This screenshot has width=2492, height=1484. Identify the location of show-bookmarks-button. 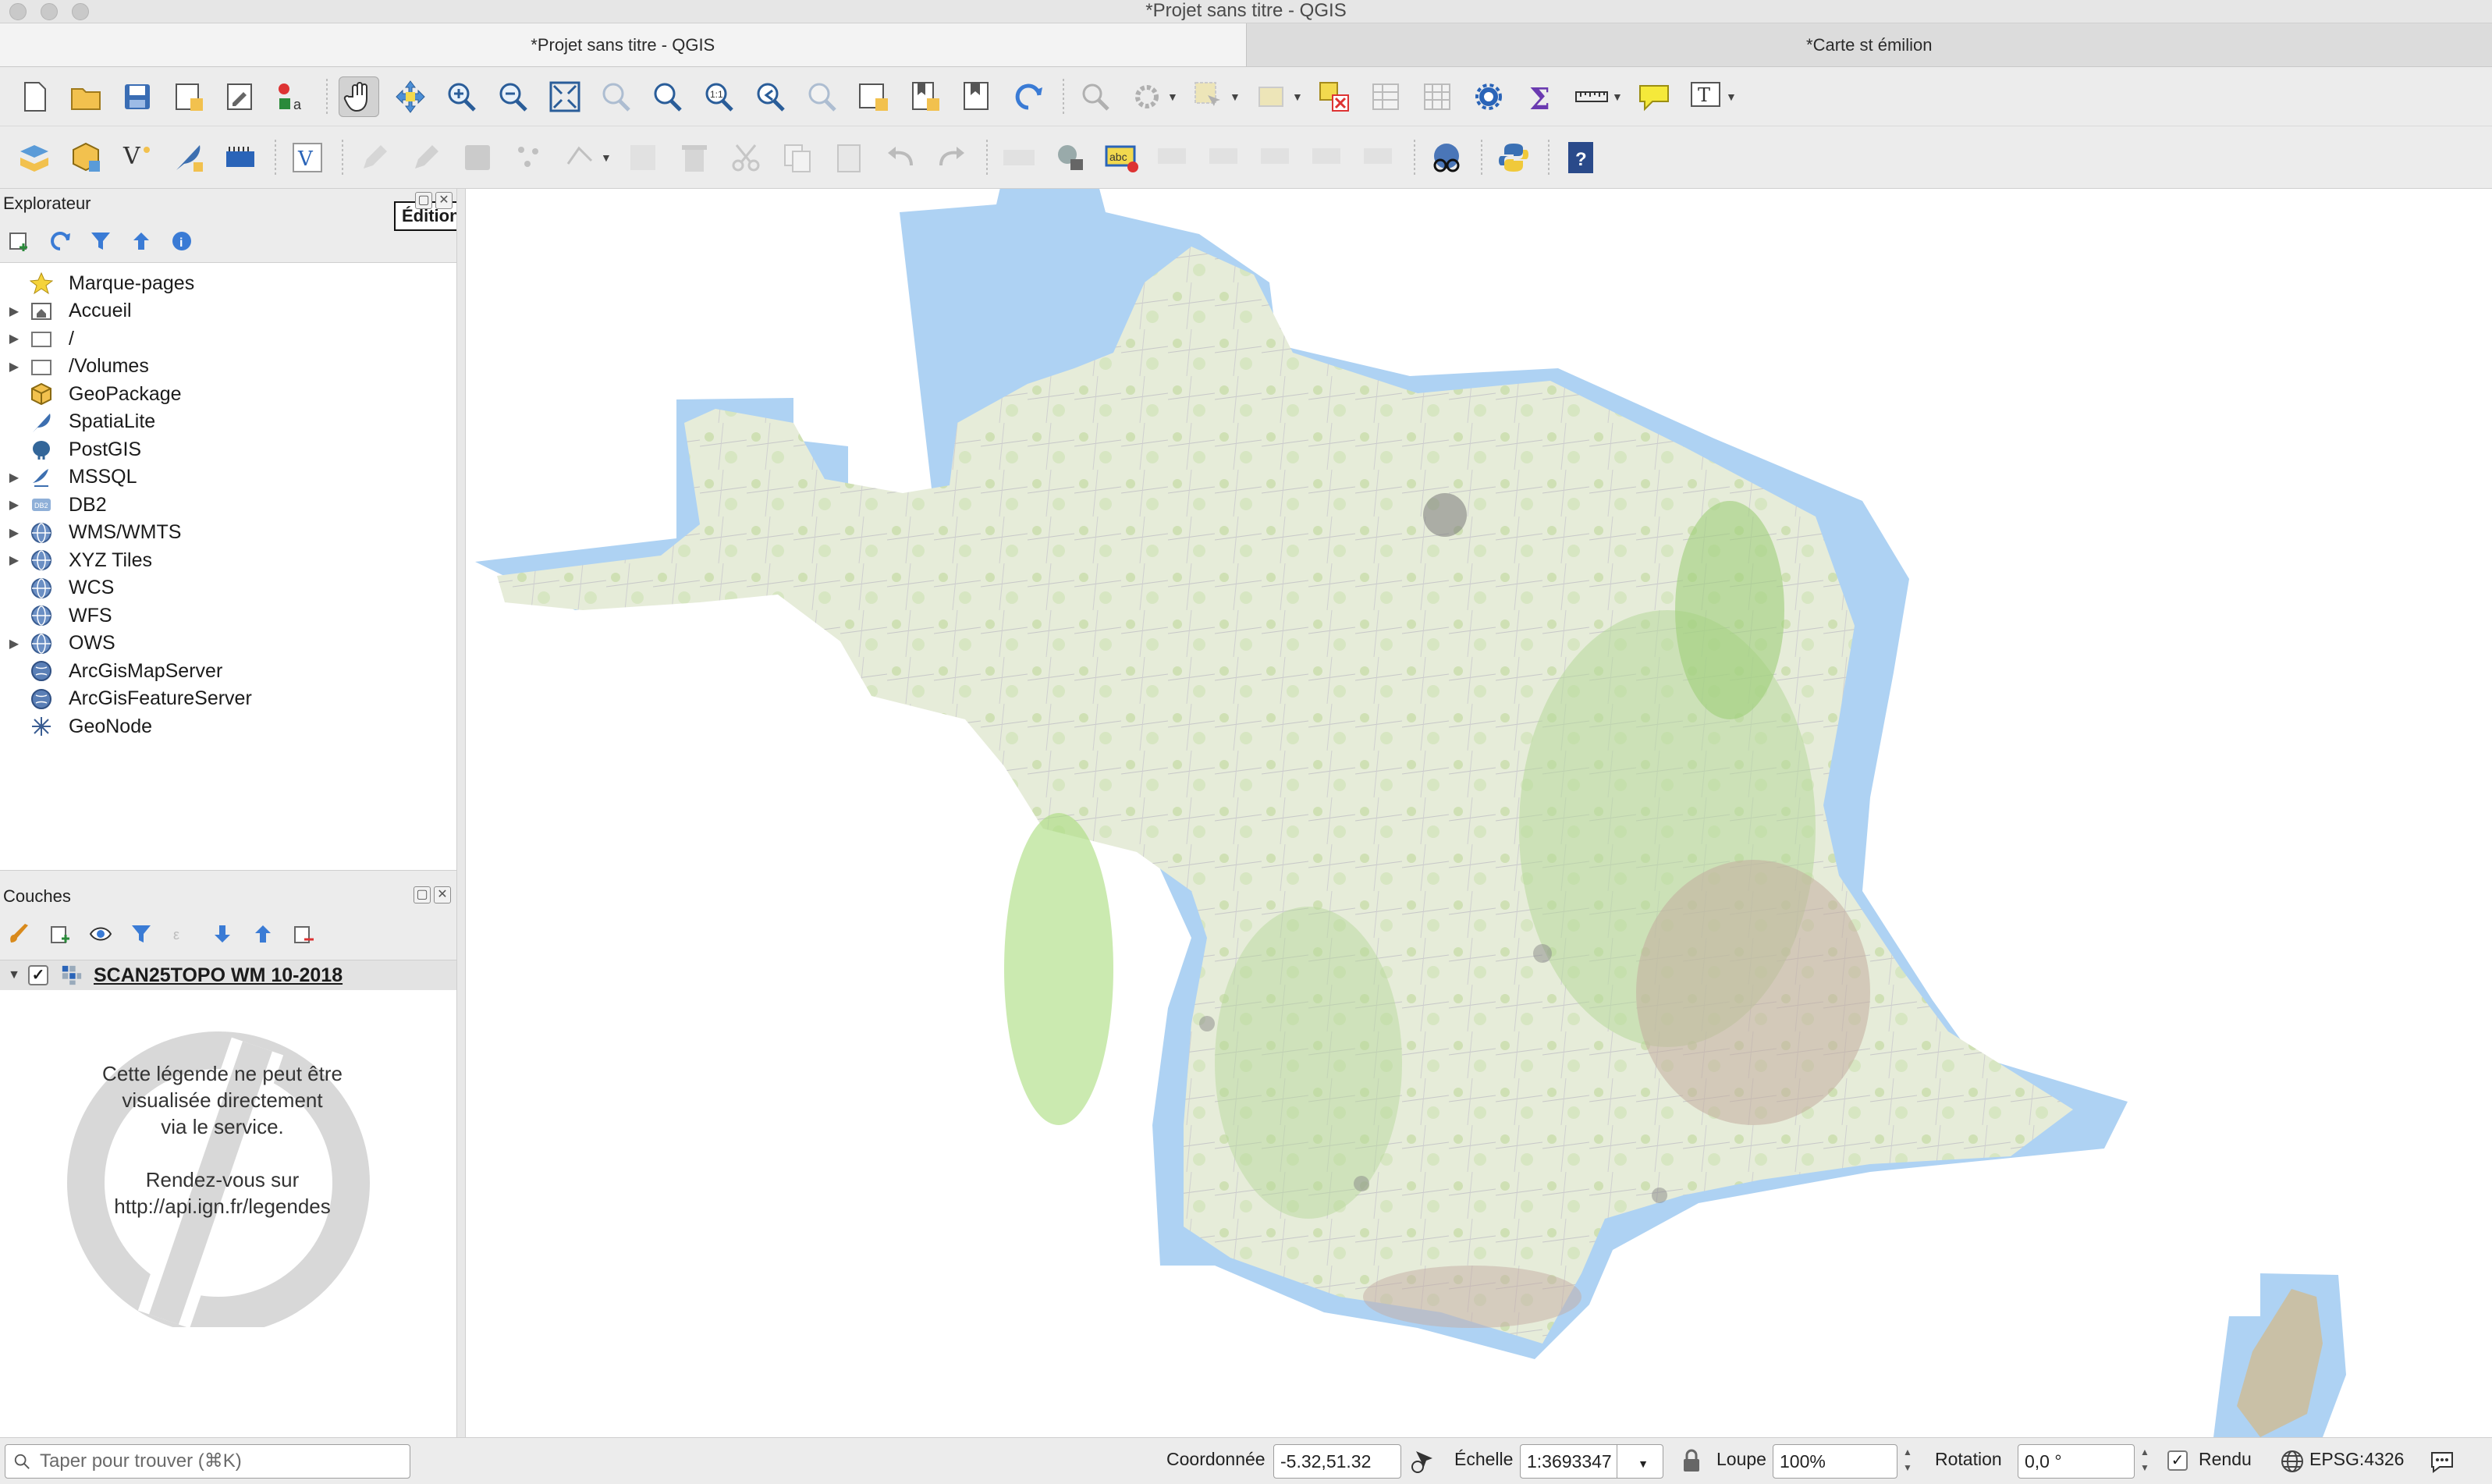
(977, 97).